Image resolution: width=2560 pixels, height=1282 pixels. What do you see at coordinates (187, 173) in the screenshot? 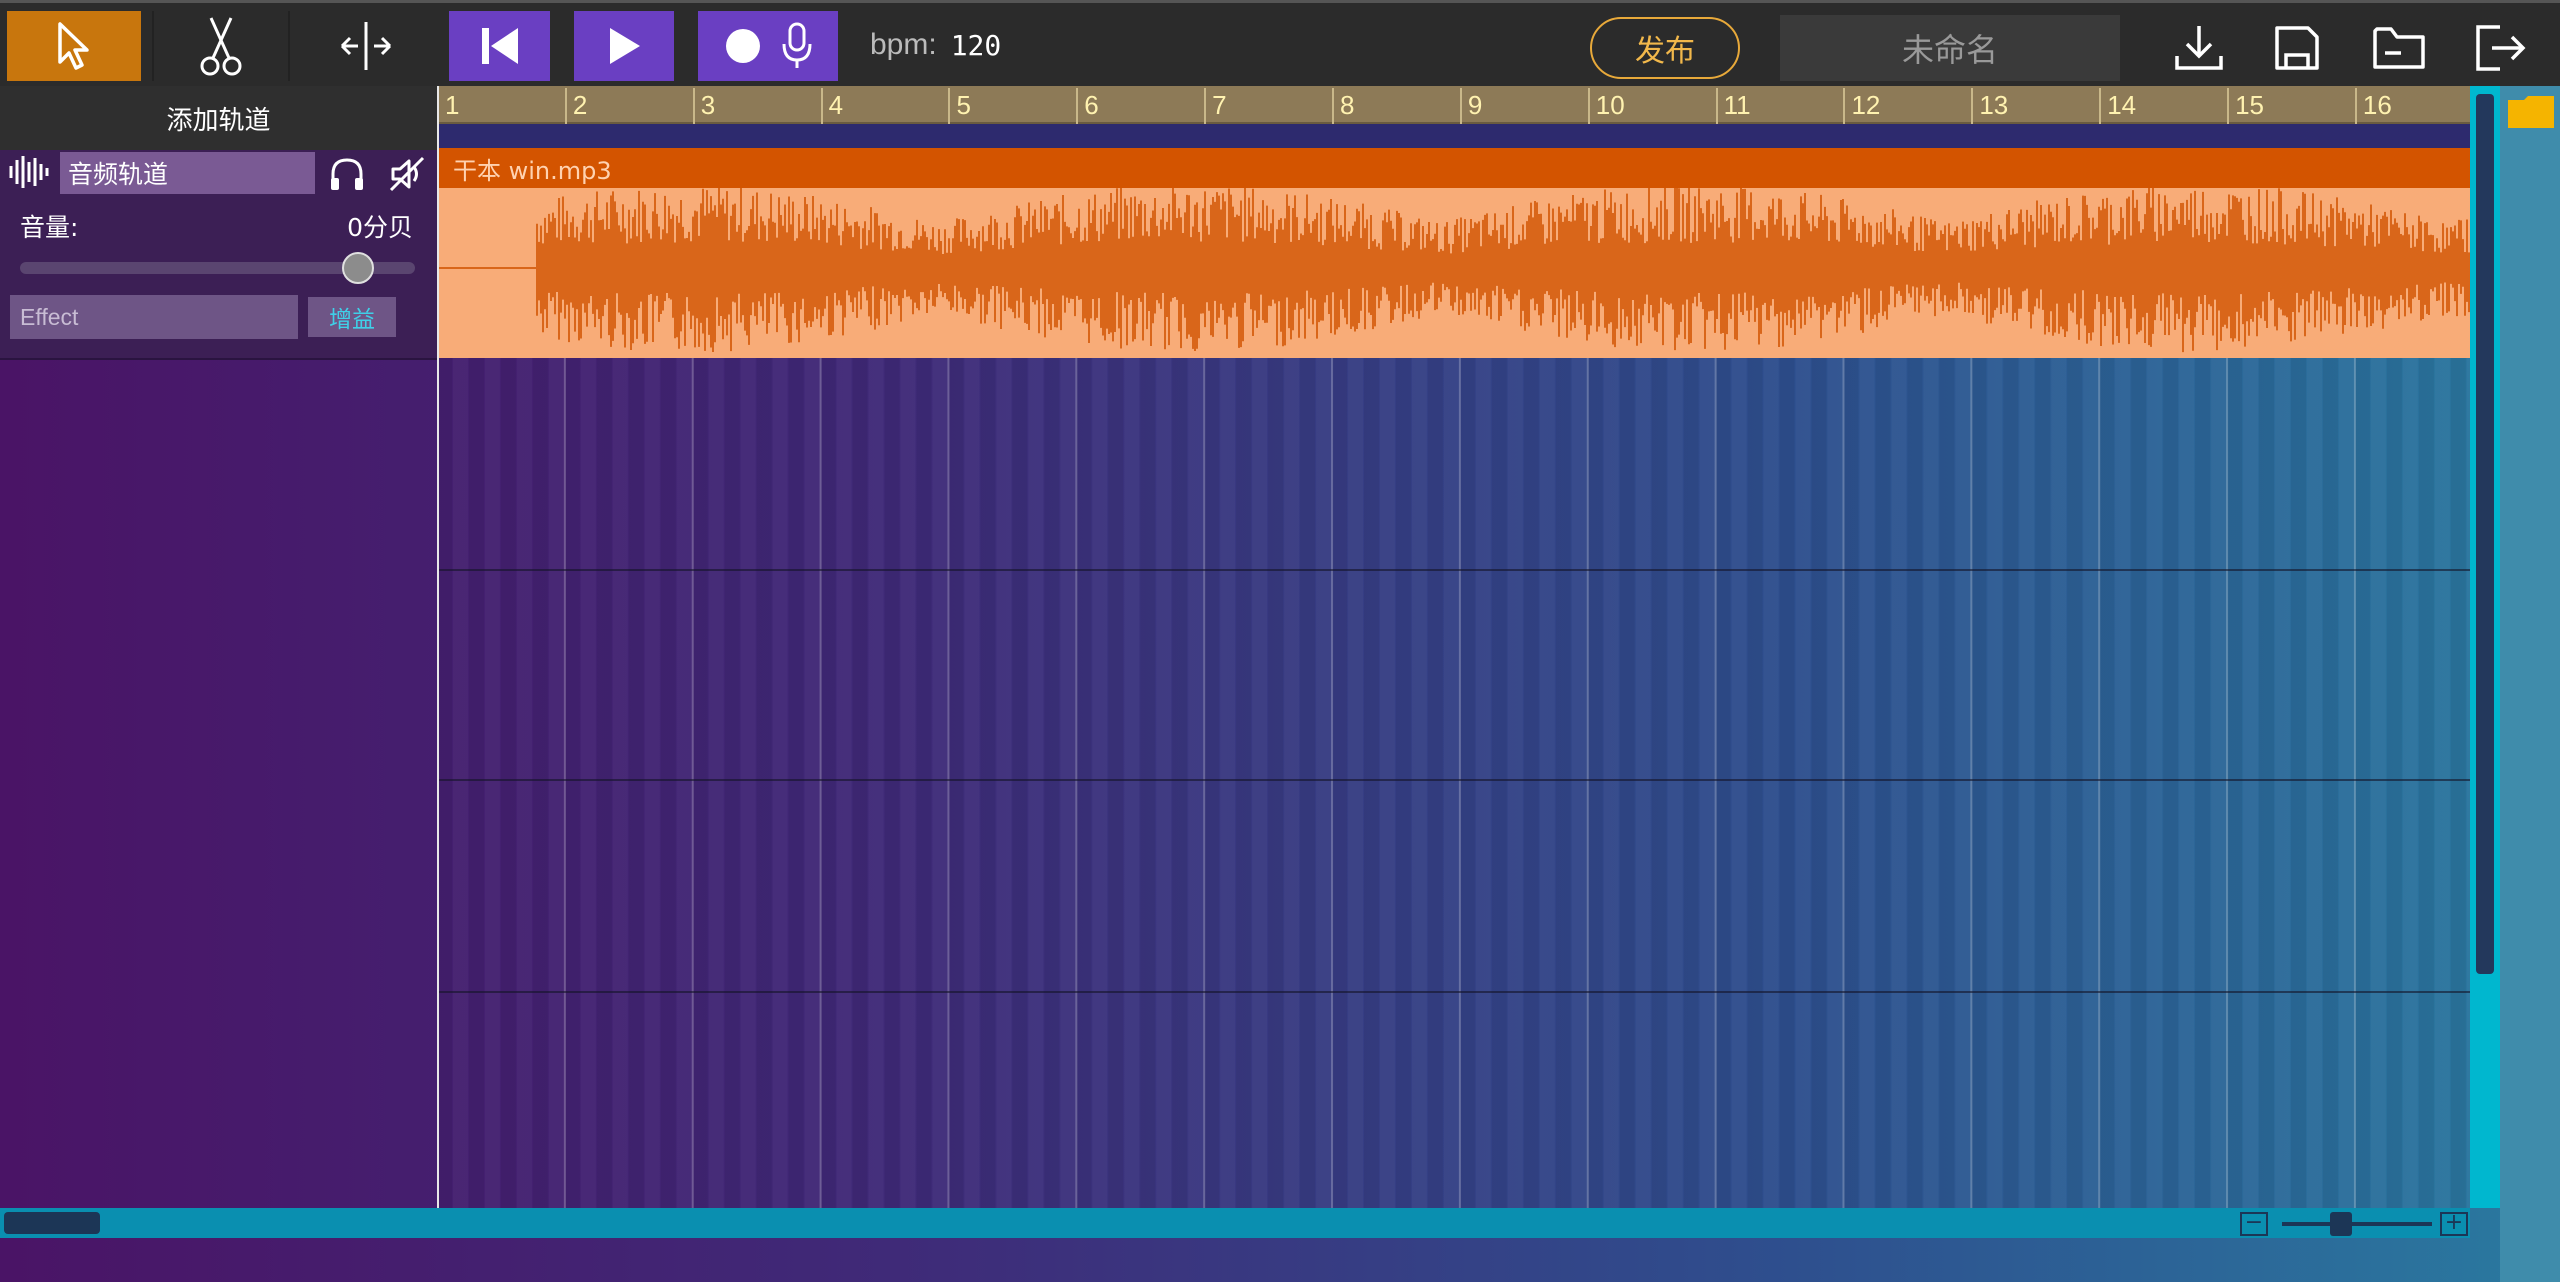
I see `track-name-field: 音频轨道` at bounding box center [187, 173].